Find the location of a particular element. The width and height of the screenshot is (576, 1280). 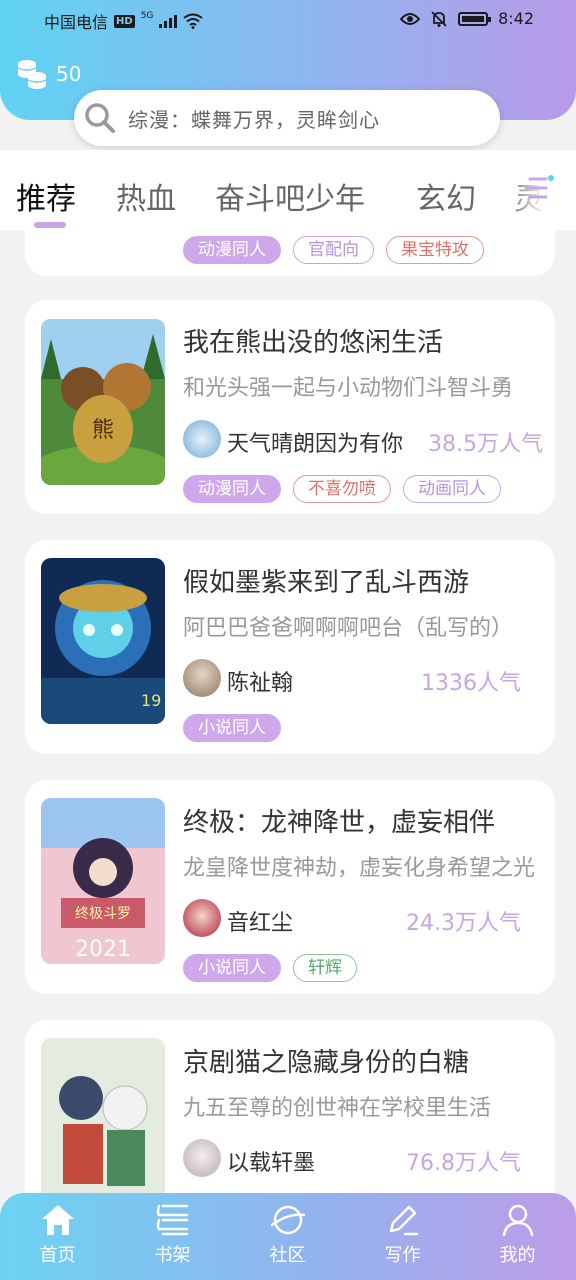

signal-icon is located at coordinates (168, 21).